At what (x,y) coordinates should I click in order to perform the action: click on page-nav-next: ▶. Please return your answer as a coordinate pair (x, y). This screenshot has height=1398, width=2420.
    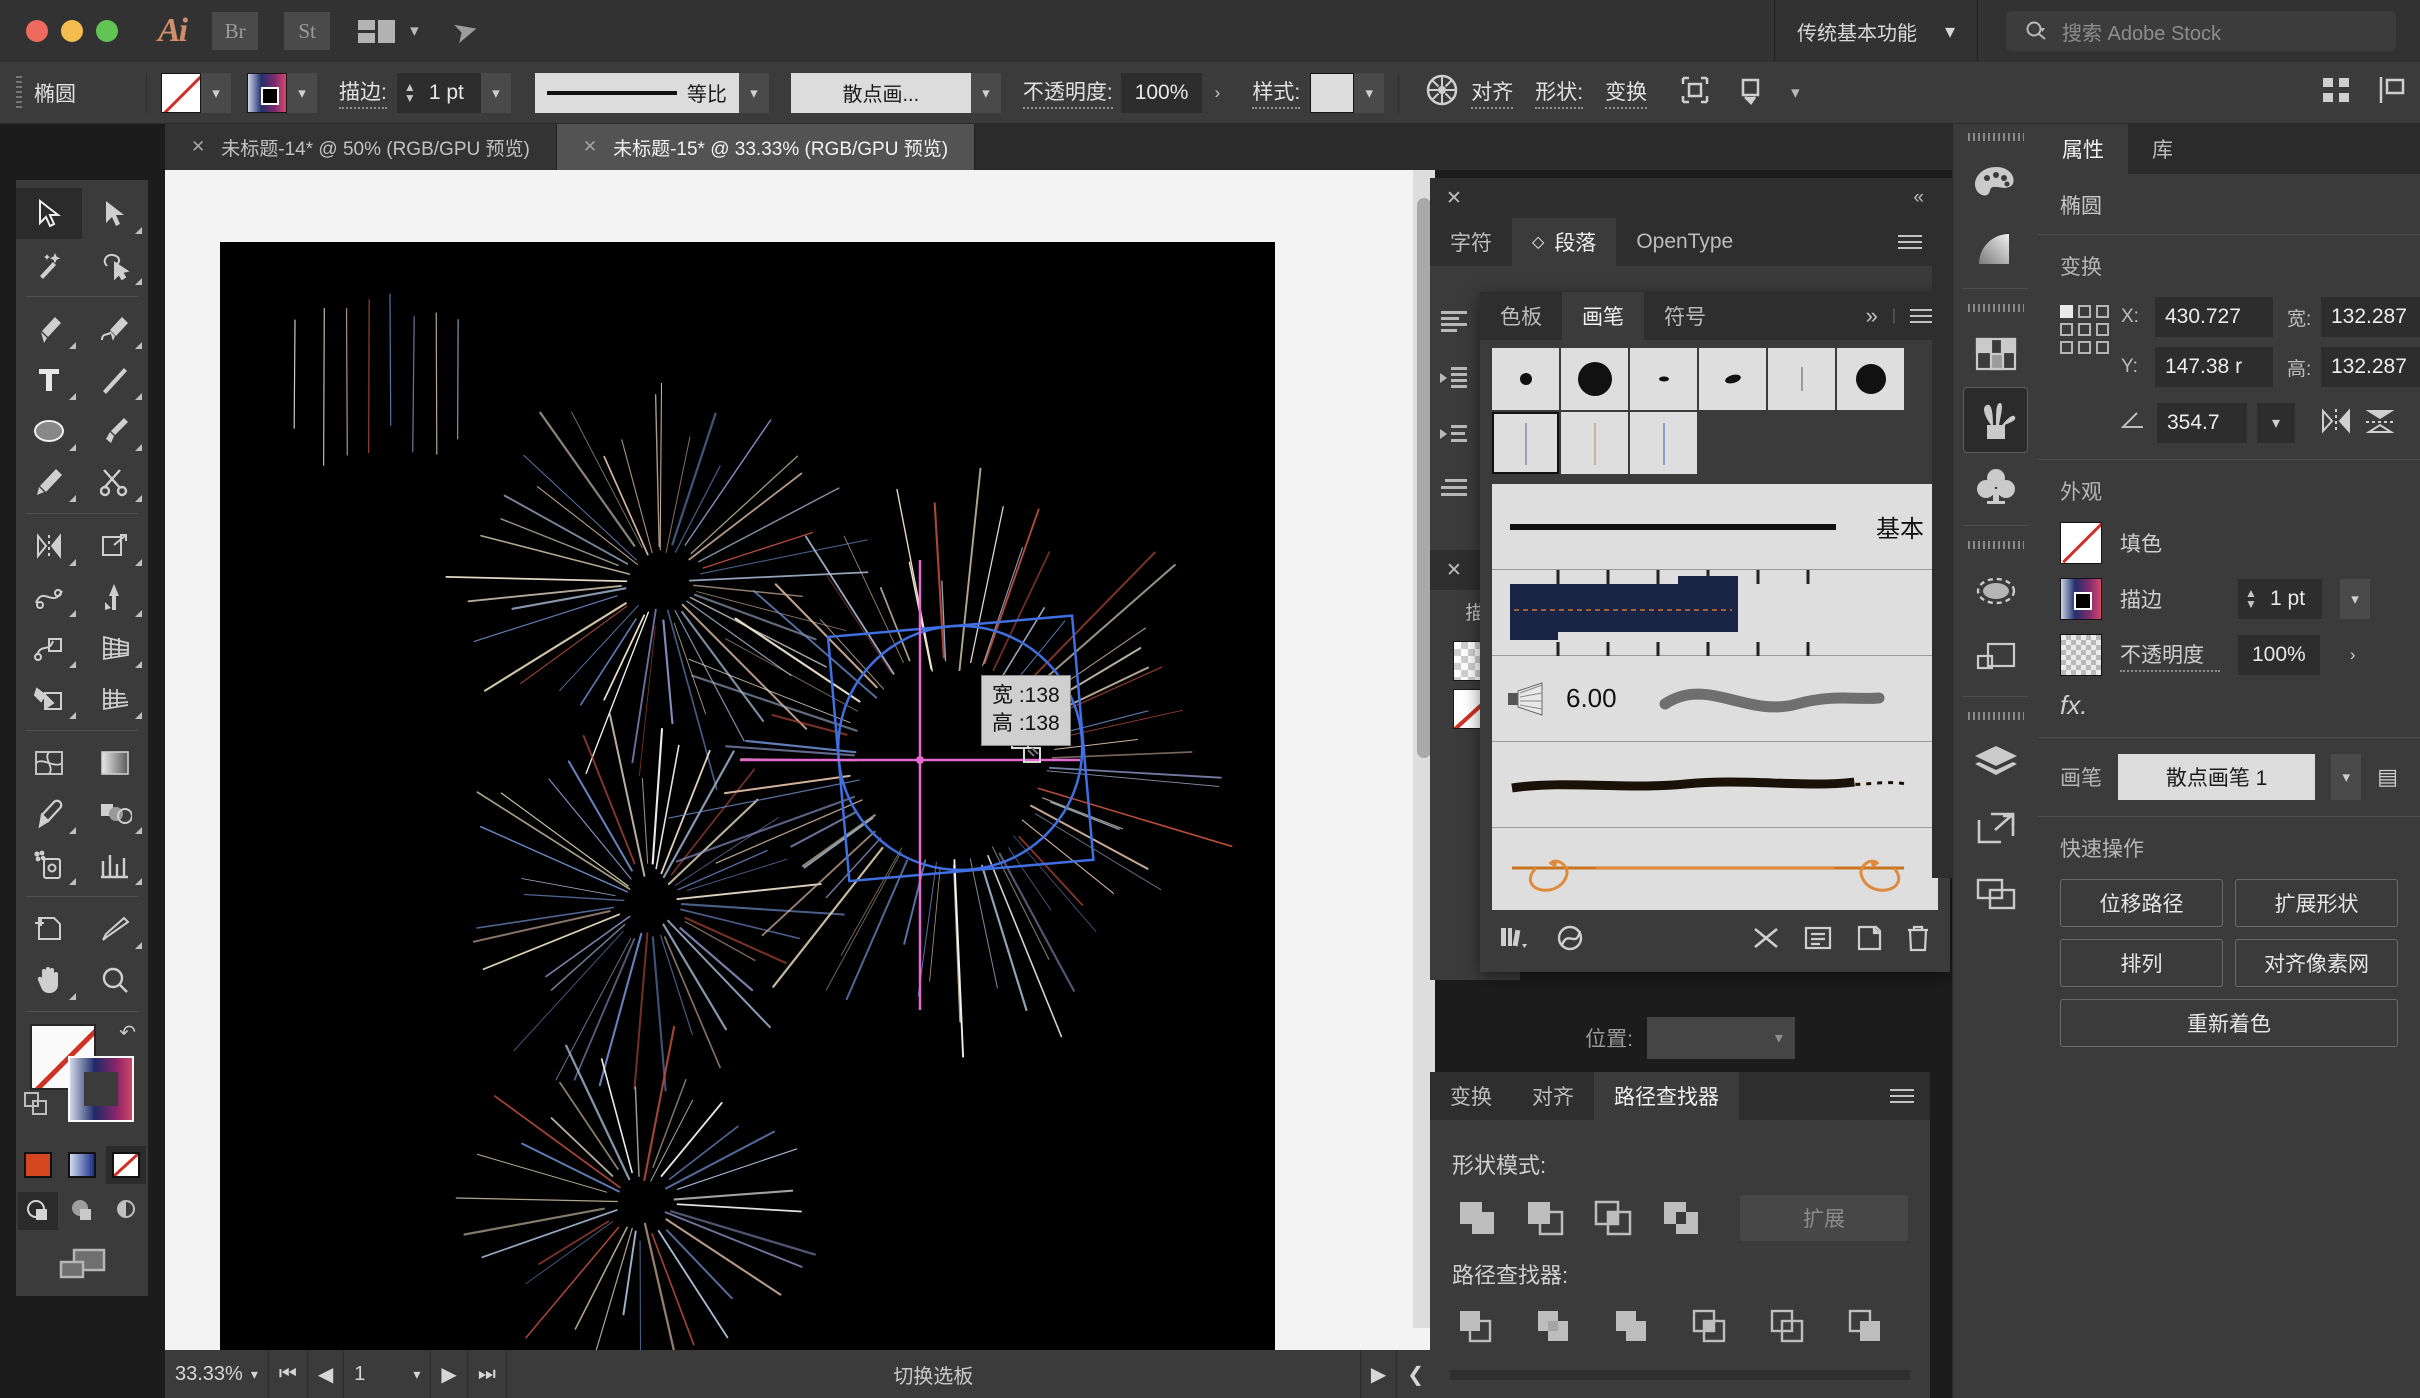
    Looking at the image, I should click on (449, 1374).